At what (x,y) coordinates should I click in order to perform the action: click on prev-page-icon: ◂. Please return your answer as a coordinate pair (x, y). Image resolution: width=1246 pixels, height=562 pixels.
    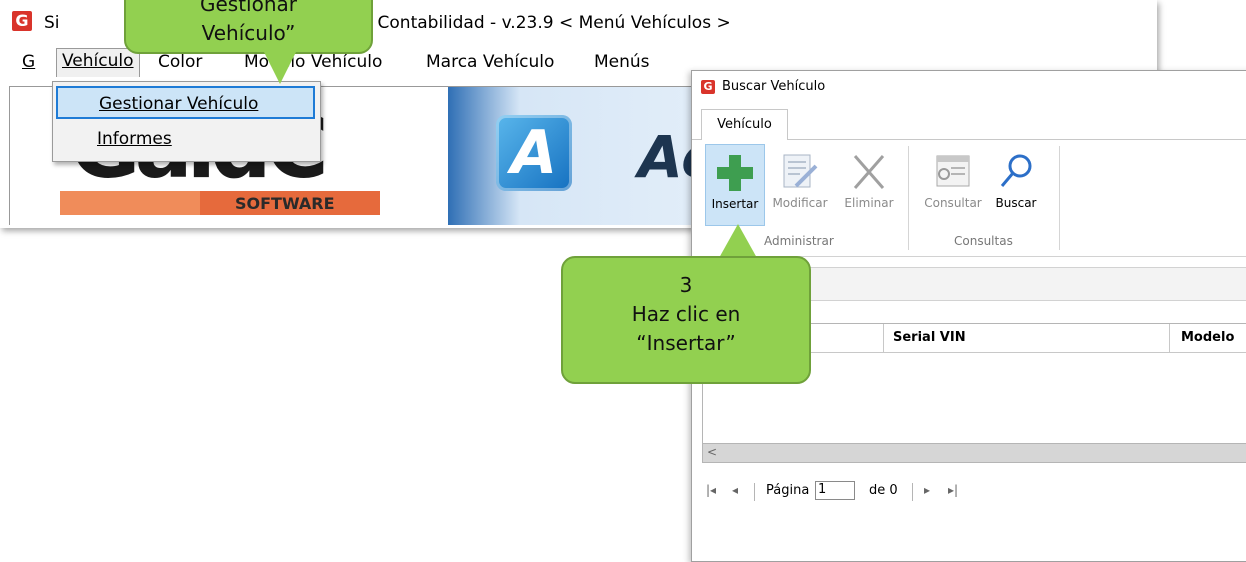
    Looking at the image, I should click on (735, 490).